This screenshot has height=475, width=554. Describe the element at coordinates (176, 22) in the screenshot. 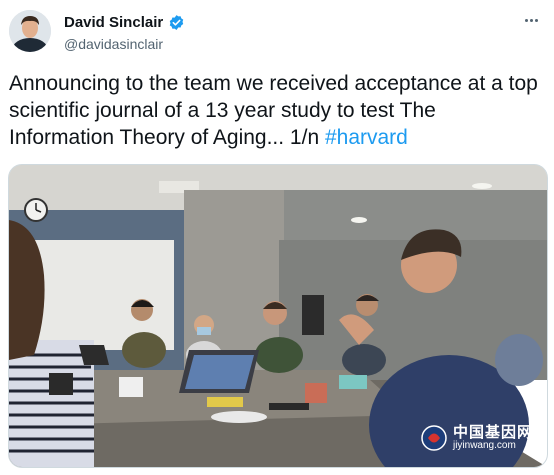

I see `verified-badge-icon` at that location.